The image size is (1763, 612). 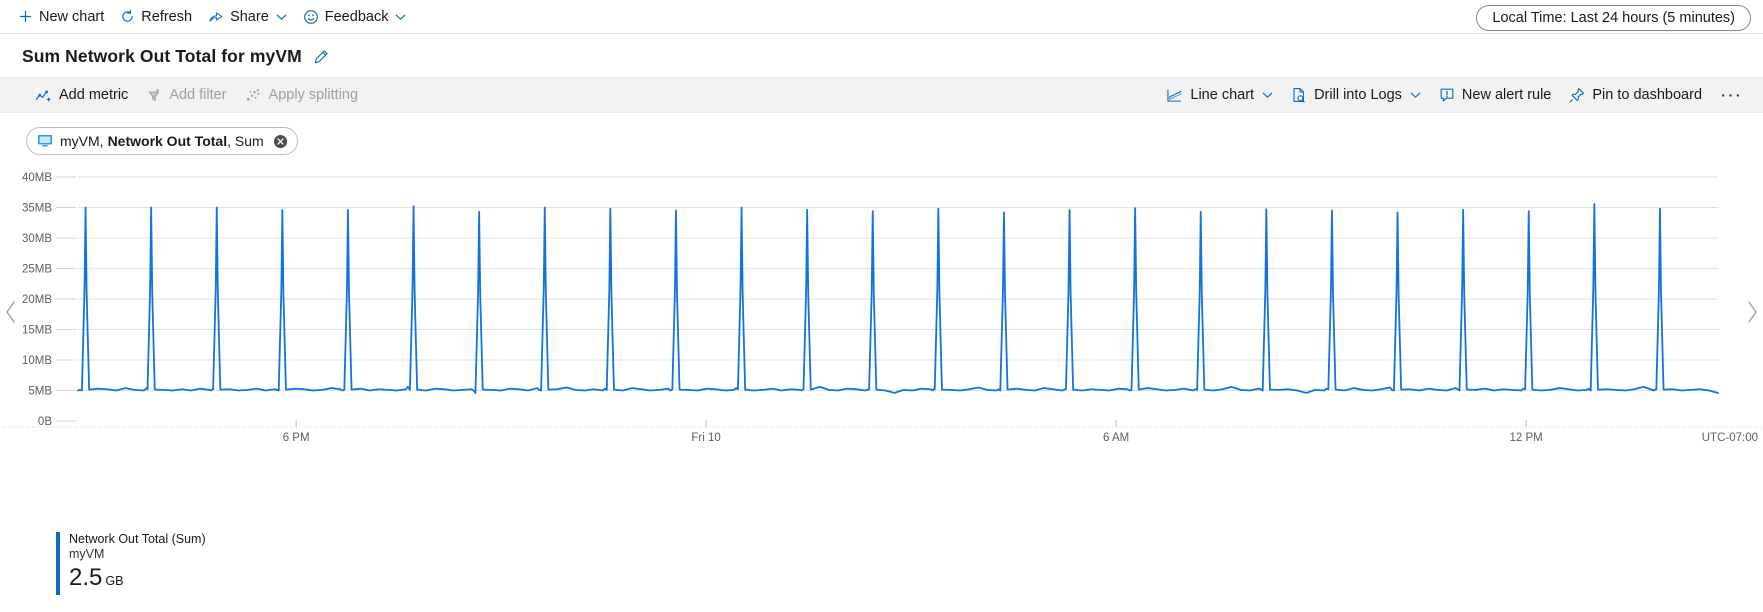 I want to click on pin-icon, so click(x=1577, y=95).